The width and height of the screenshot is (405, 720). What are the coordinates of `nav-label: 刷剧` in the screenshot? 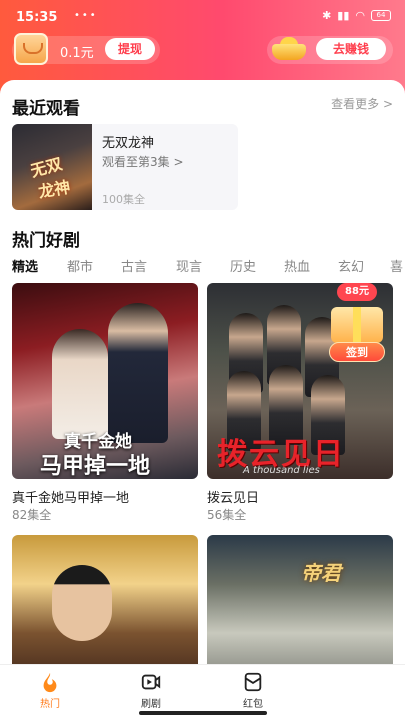 It's located at (151, 704).